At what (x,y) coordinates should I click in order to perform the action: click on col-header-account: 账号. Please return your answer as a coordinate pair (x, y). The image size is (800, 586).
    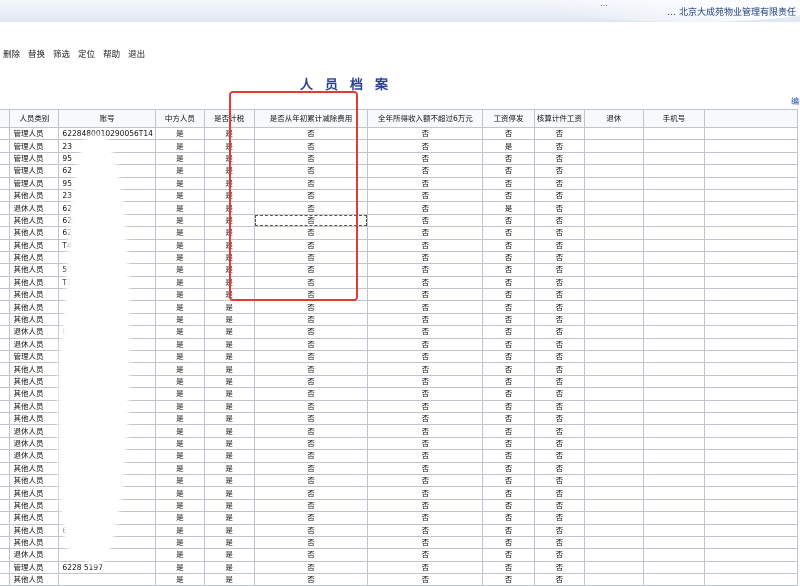
    Looking at the image, I should click on (107, 118).